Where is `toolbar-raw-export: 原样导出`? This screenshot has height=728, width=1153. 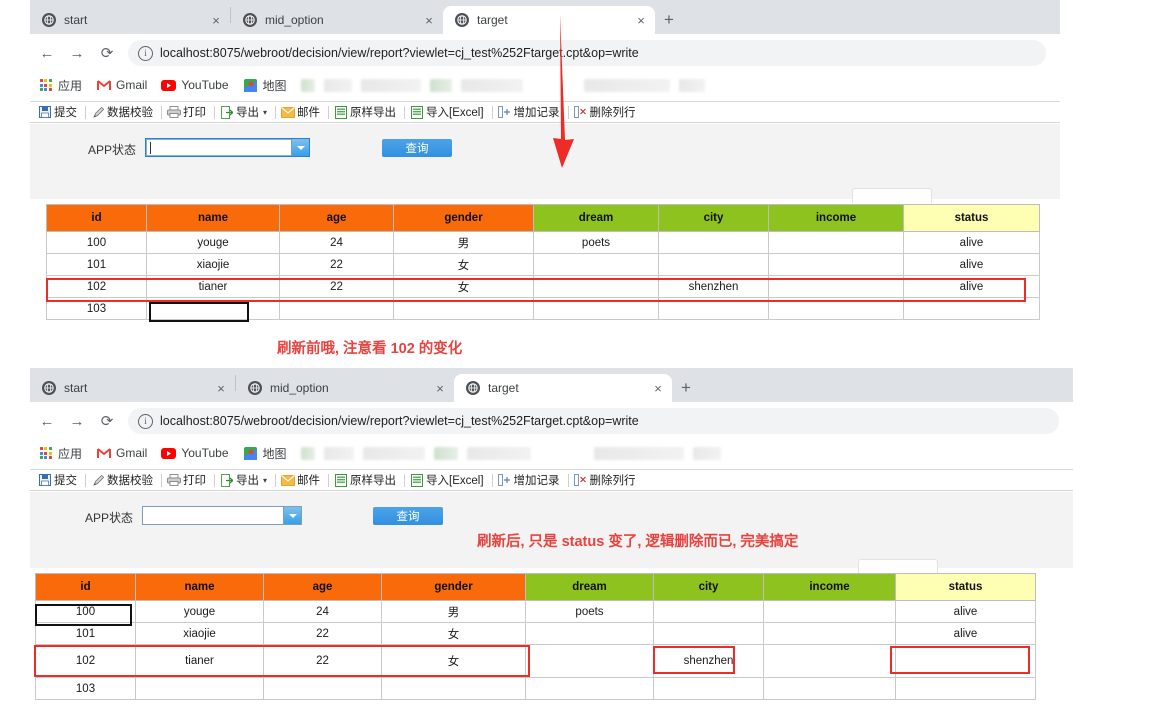
toolbar-raw-export: 原样导出 is located at coordinates (365, 112).